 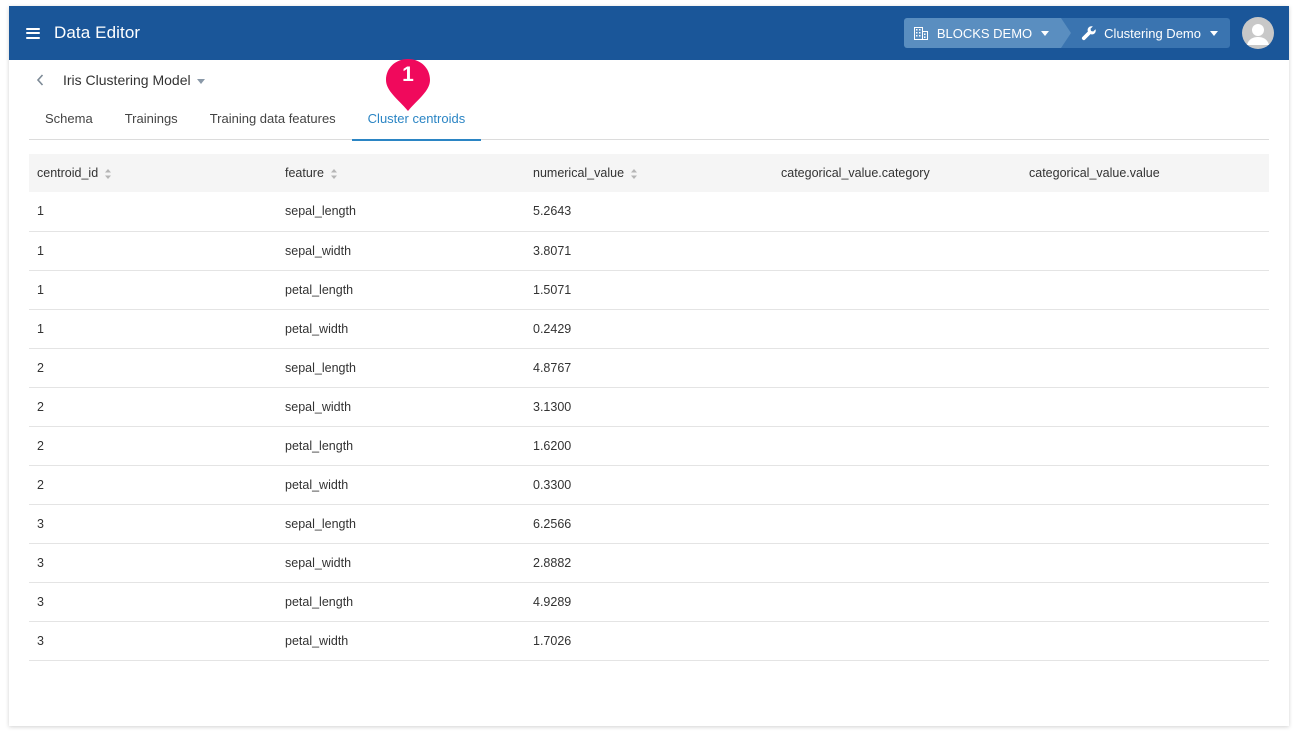 I want to click on chevron-left-icon, so click(x=40, y=80).